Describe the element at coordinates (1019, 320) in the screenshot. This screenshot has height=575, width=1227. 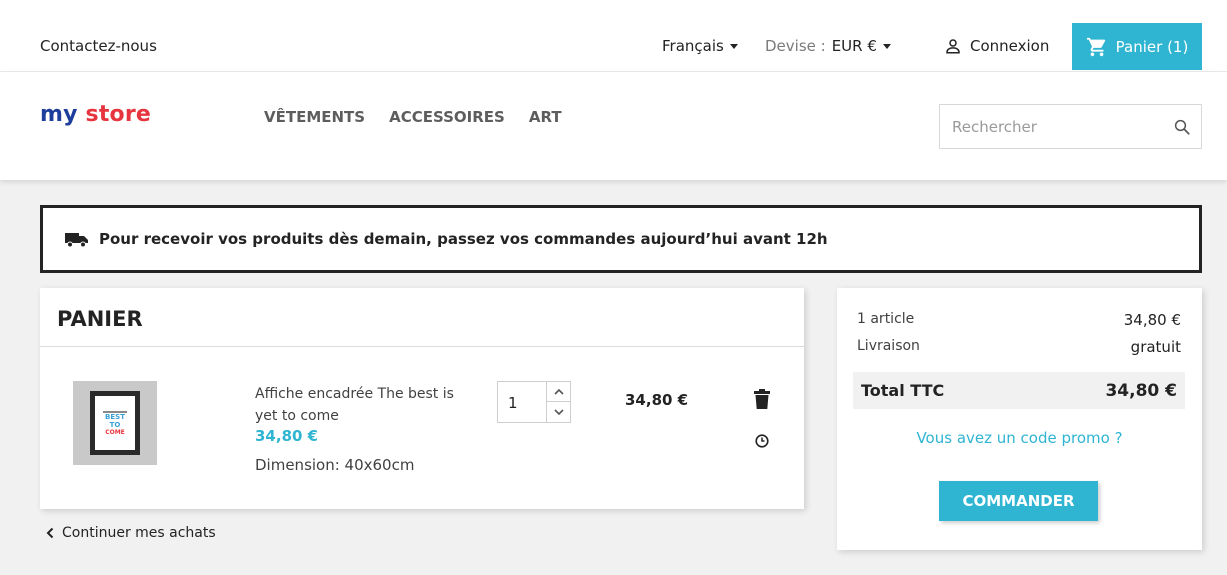
I see `summary-items-row: 1 article 34,80 €` at that location.